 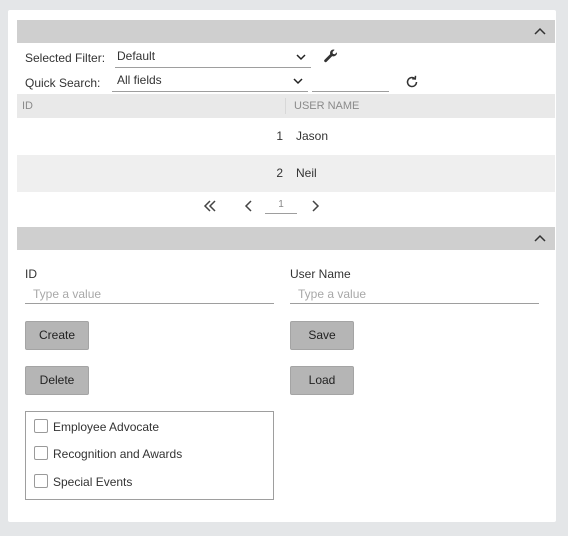 What do you see at coordinates (67, 294) in the screenshot?
I see `id-field-placeholder: Type a value` at bounding box center [67, 294].